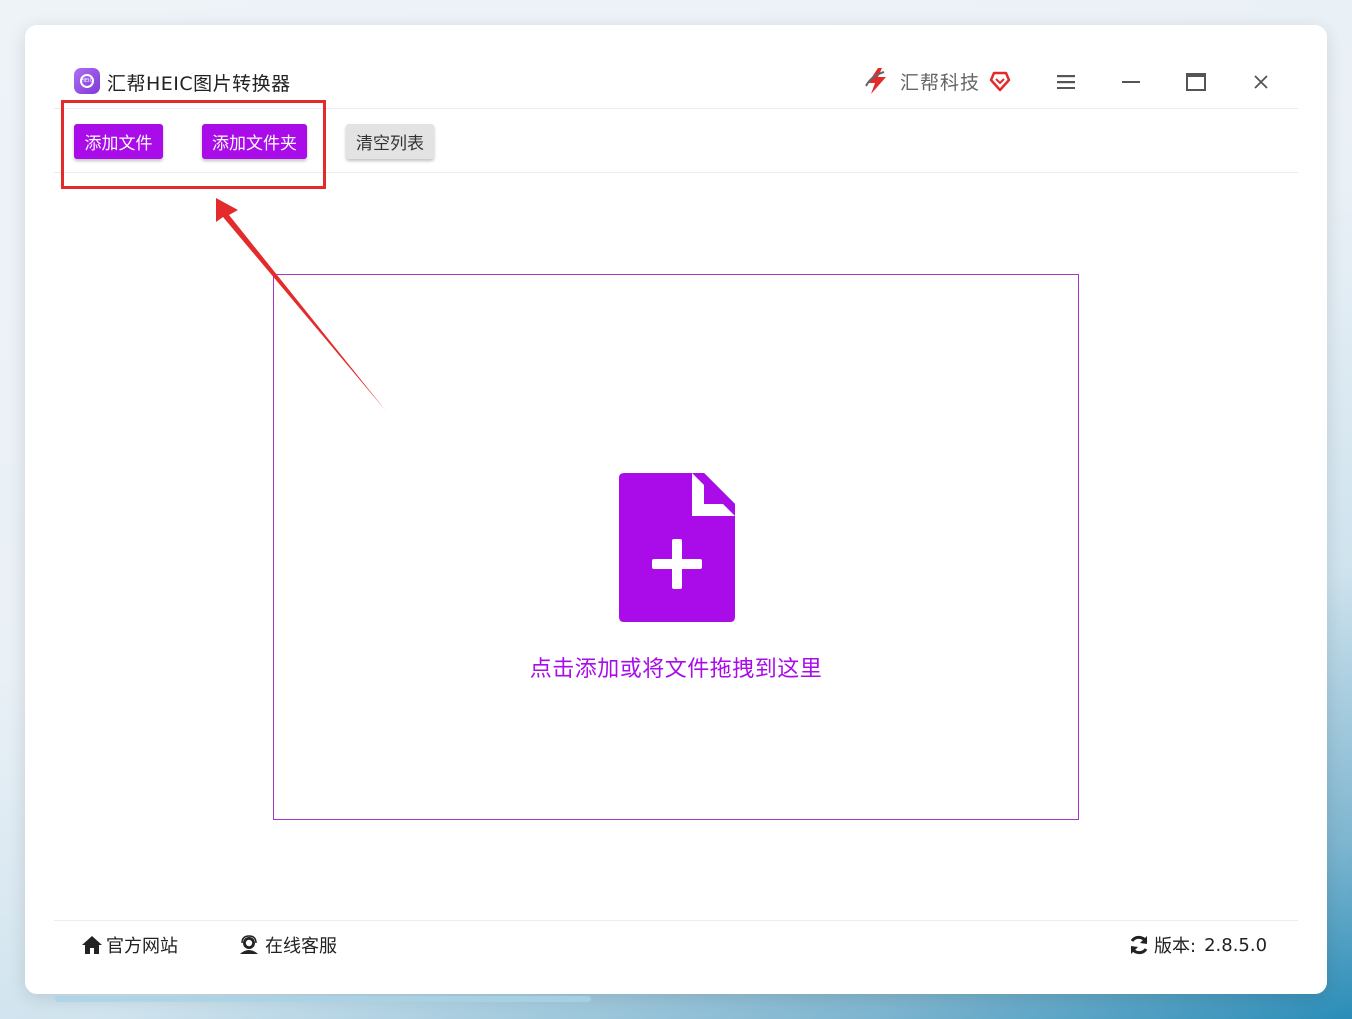 This screenshot has height=1019, width=1352. I want to click on close-button, so click(1261, 82).